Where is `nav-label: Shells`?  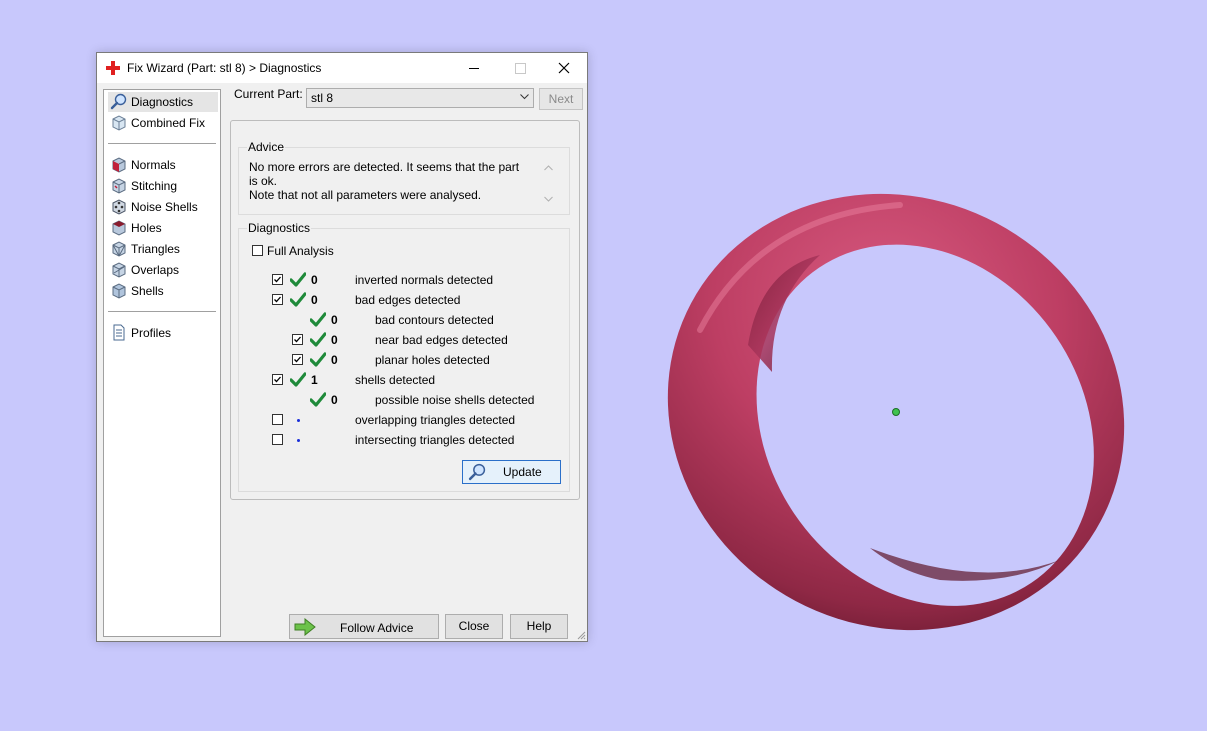 nav-label: Shells is located at coordinates (147, 291).